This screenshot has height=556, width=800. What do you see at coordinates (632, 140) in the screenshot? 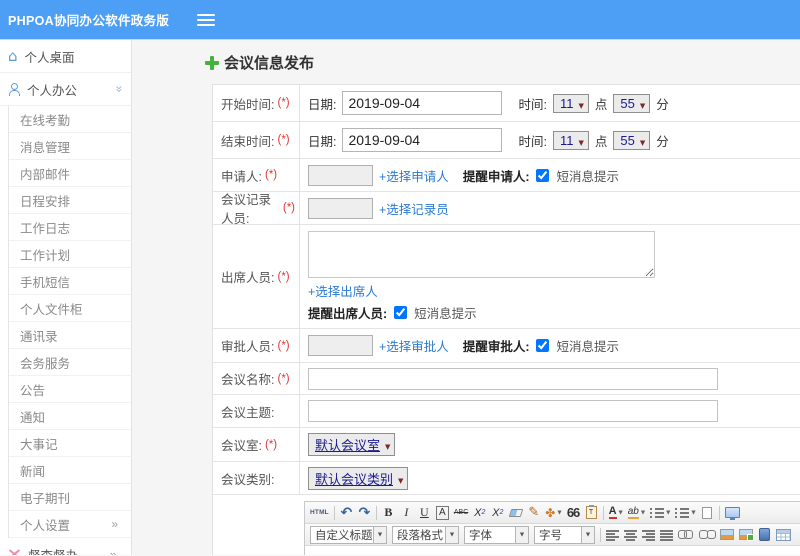
I see `end-minute-select: 55` at bounding box center [632, 140].